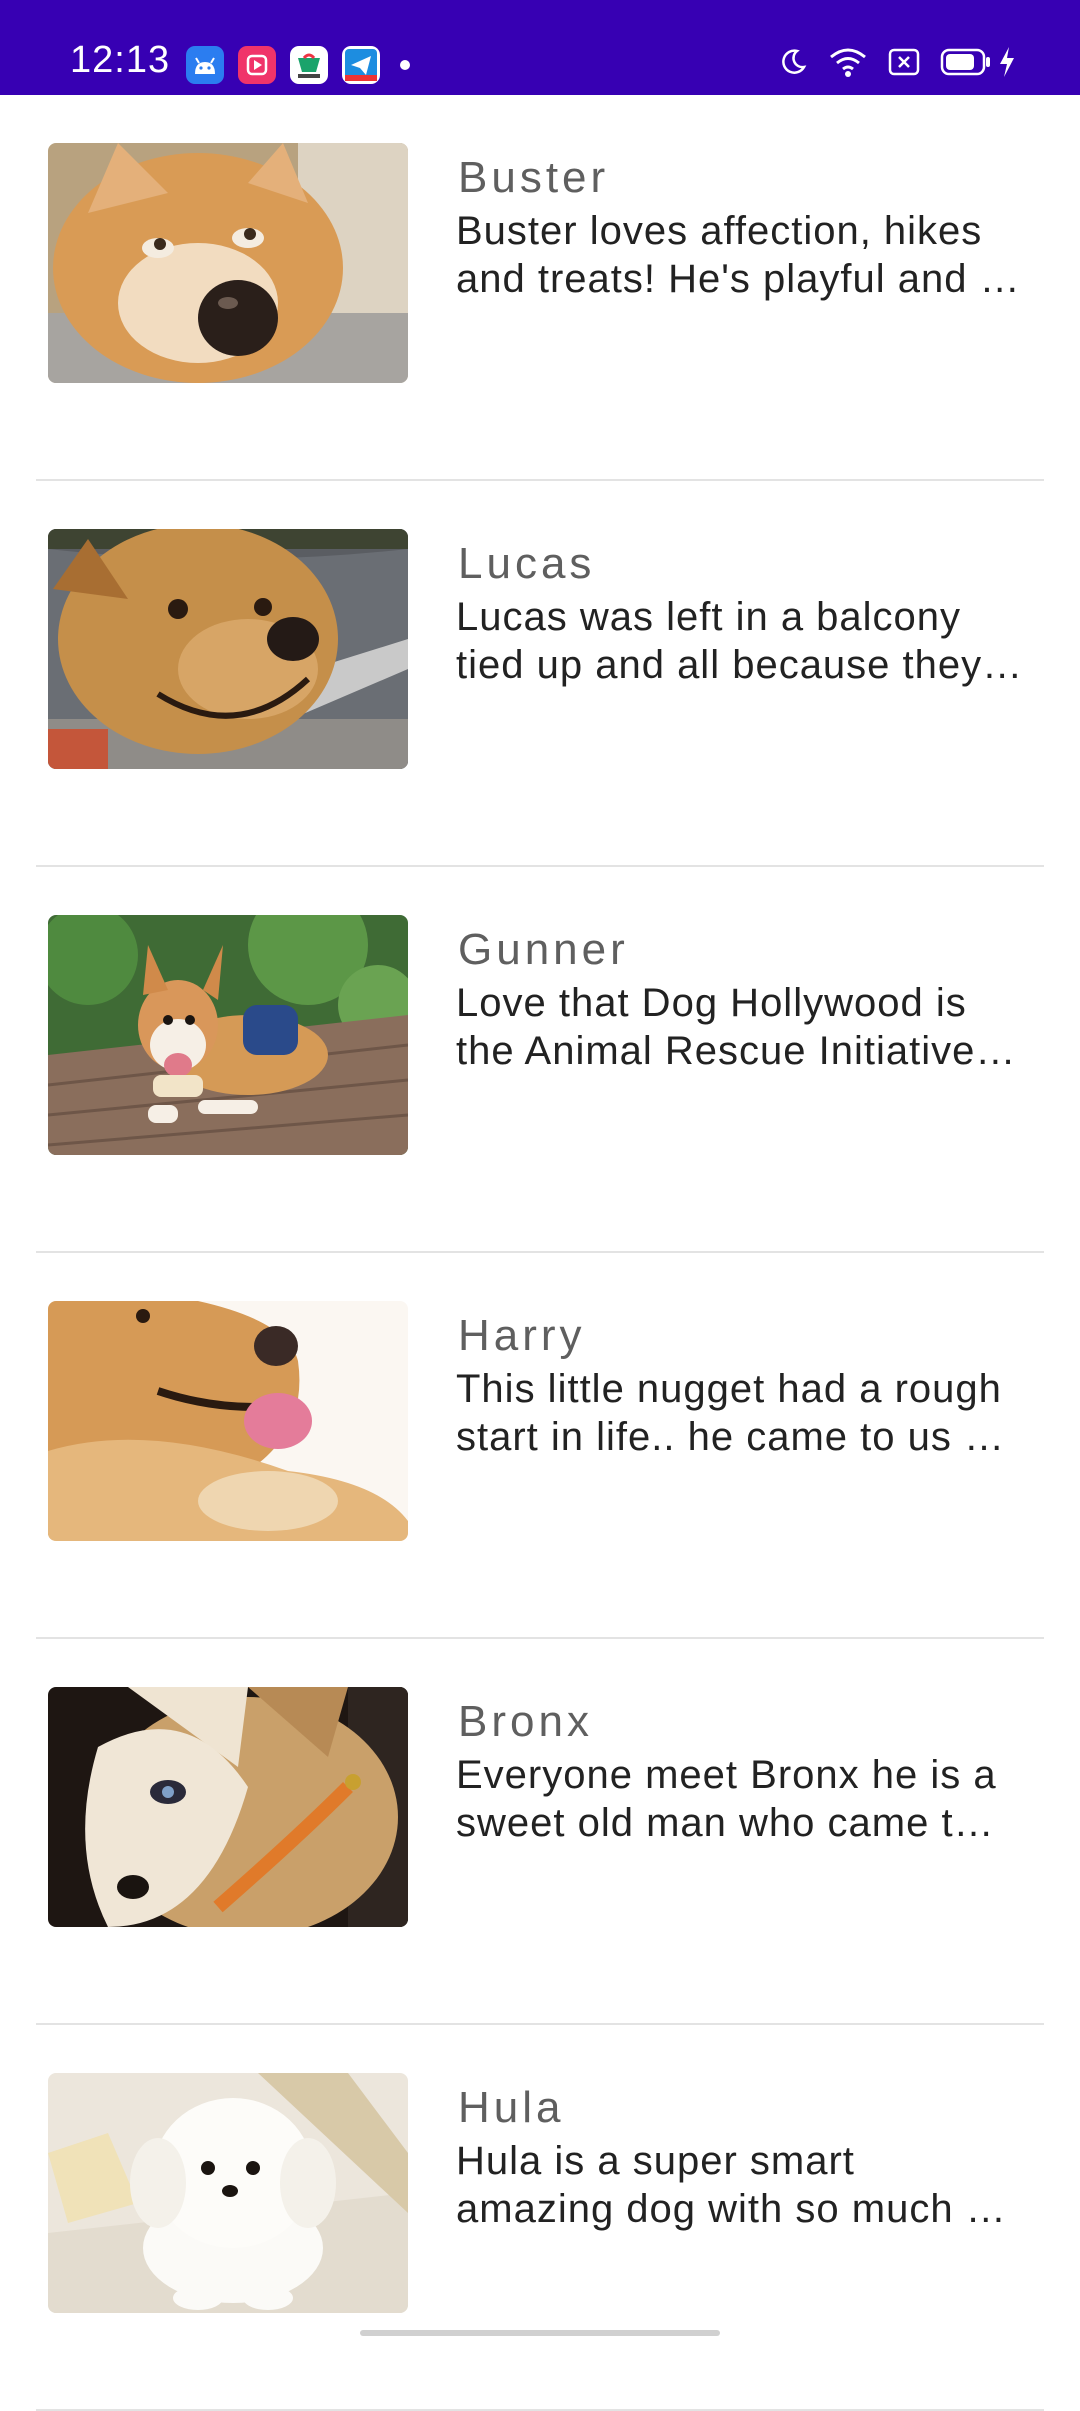 The width and height of the screenshot is (1080, 2411). What do you see at coordinates (711, 1003) in the screenshot?
I see `description-line: Love that Dog Hollywood is` at bounding box center [711, 1003].